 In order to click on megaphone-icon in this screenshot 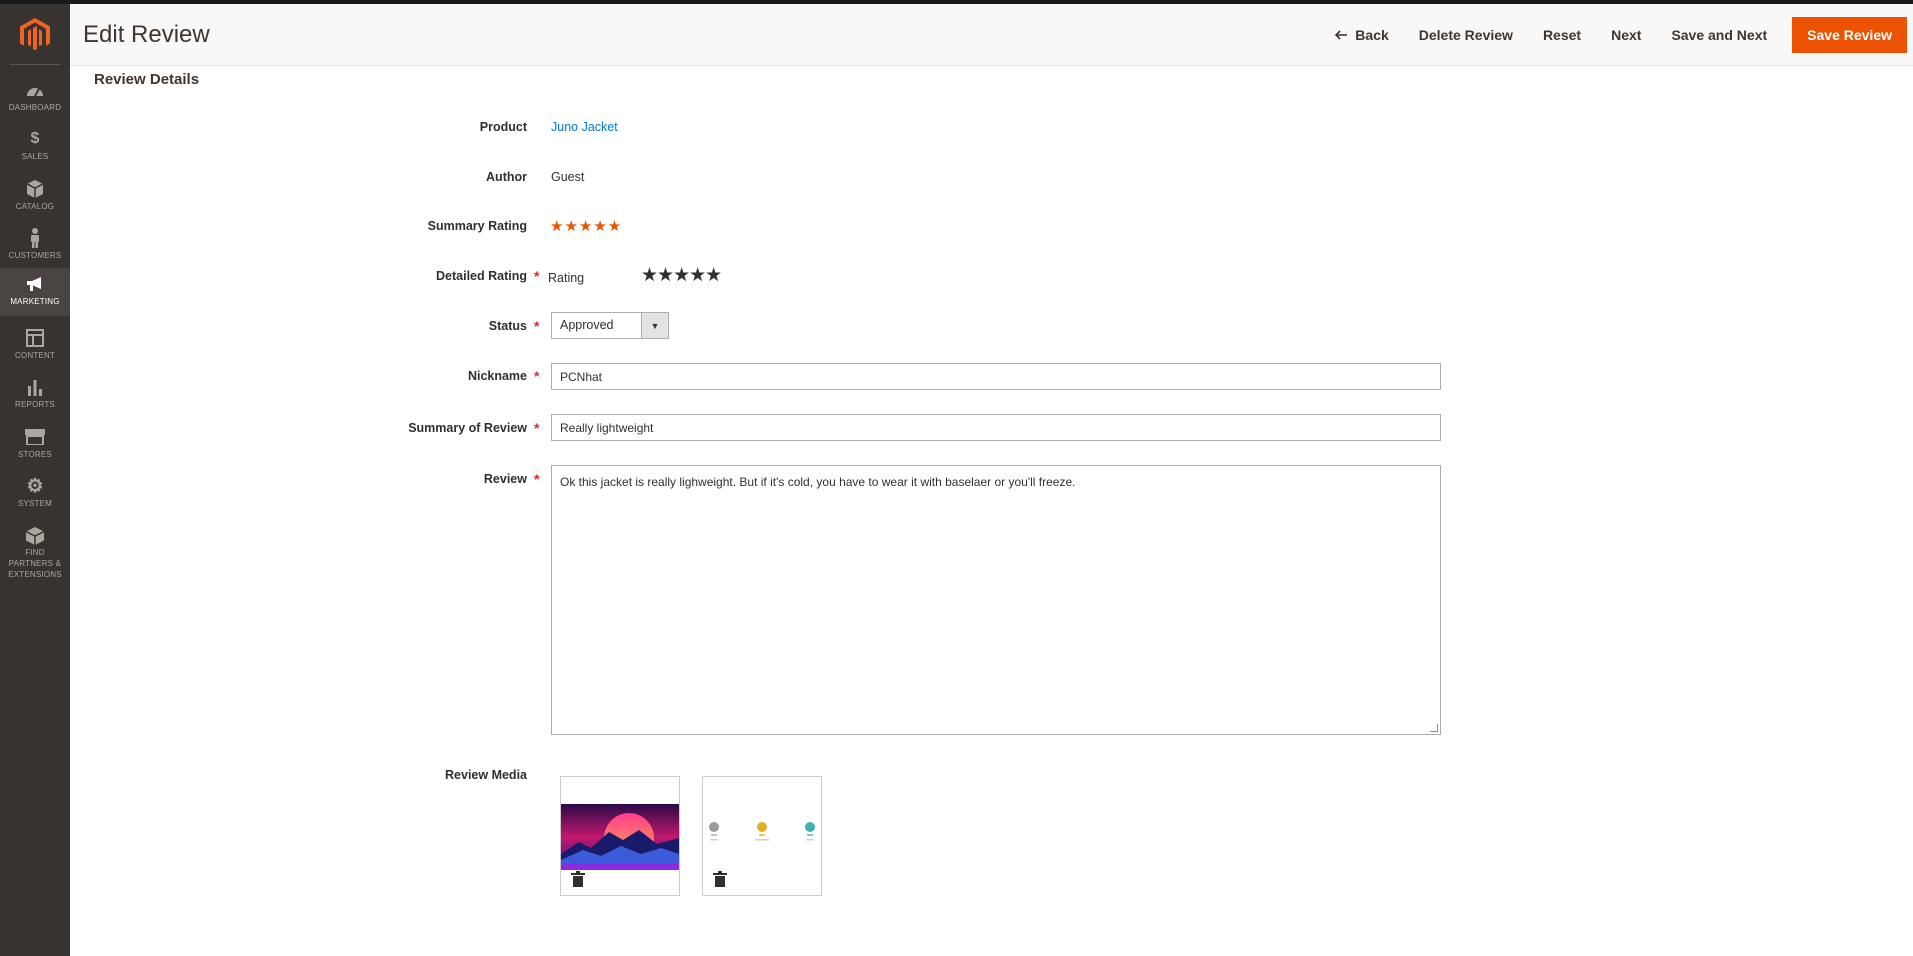, I will do `click(35, 284)`.